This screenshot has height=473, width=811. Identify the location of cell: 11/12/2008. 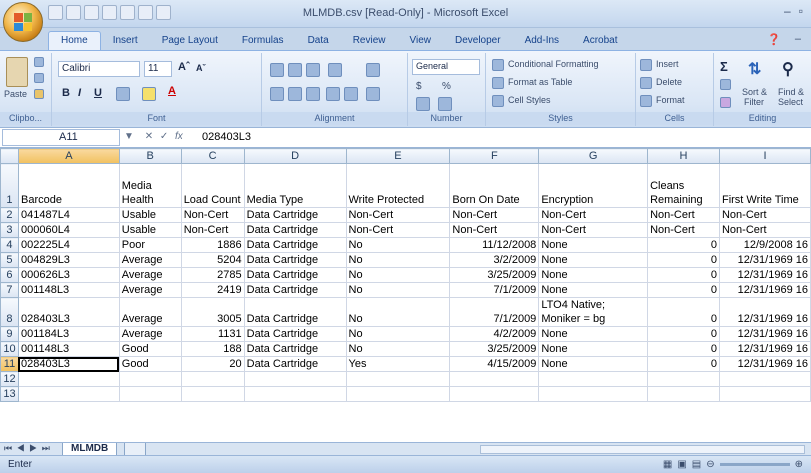
(494, 245).